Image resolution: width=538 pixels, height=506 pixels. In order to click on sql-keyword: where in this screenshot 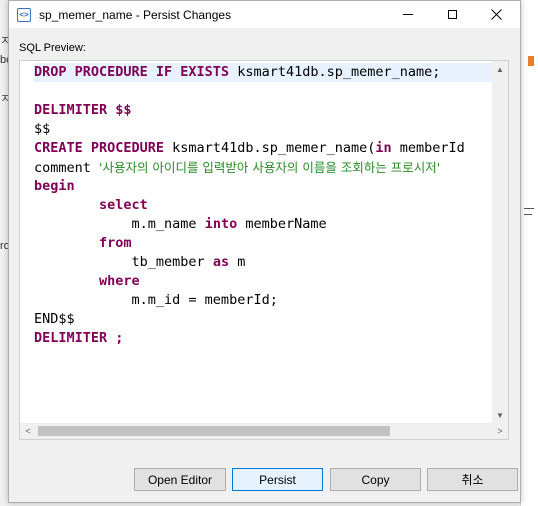, I will do `click(119, 281)`.